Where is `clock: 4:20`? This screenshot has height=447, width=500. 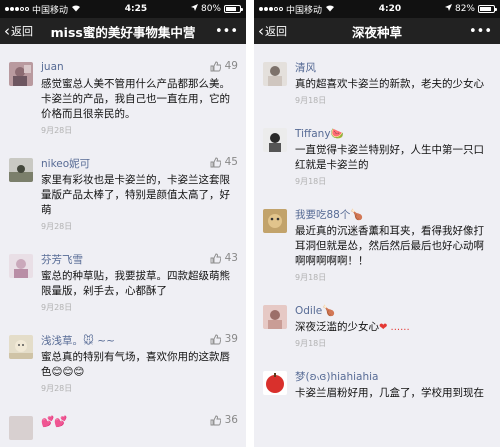 clock: 4:20 is located at coordinates (390, 9).